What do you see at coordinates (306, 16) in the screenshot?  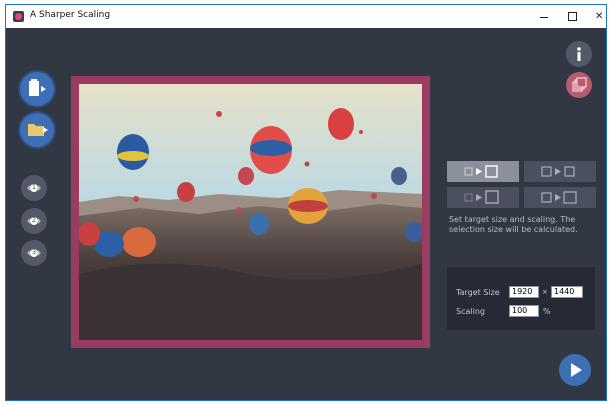 I see `title-bar: A Sharper Scaling` at bounding box center [306, 16].